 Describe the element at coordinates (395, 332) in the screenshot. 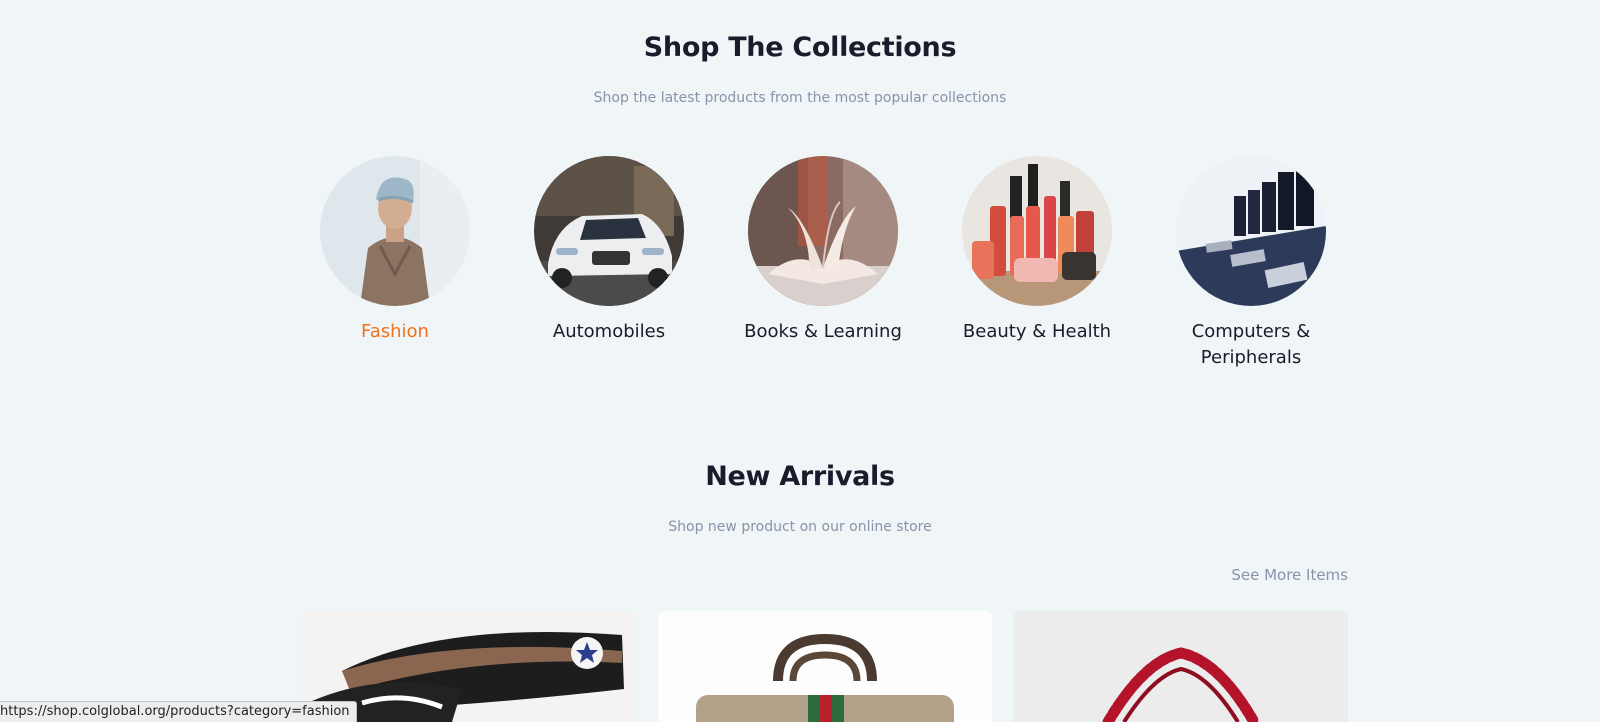

I see `collection-label-fashion: Fashion` at that location.